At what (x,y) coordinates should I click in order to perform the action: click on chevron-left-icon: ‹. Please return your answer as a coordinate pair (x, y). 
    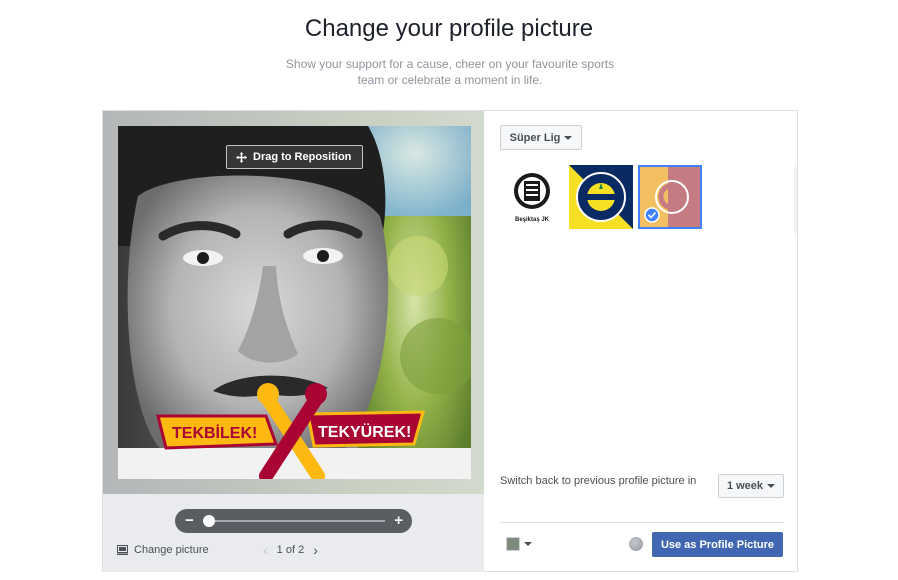
    Looking at the image, I should click on (265, 550).